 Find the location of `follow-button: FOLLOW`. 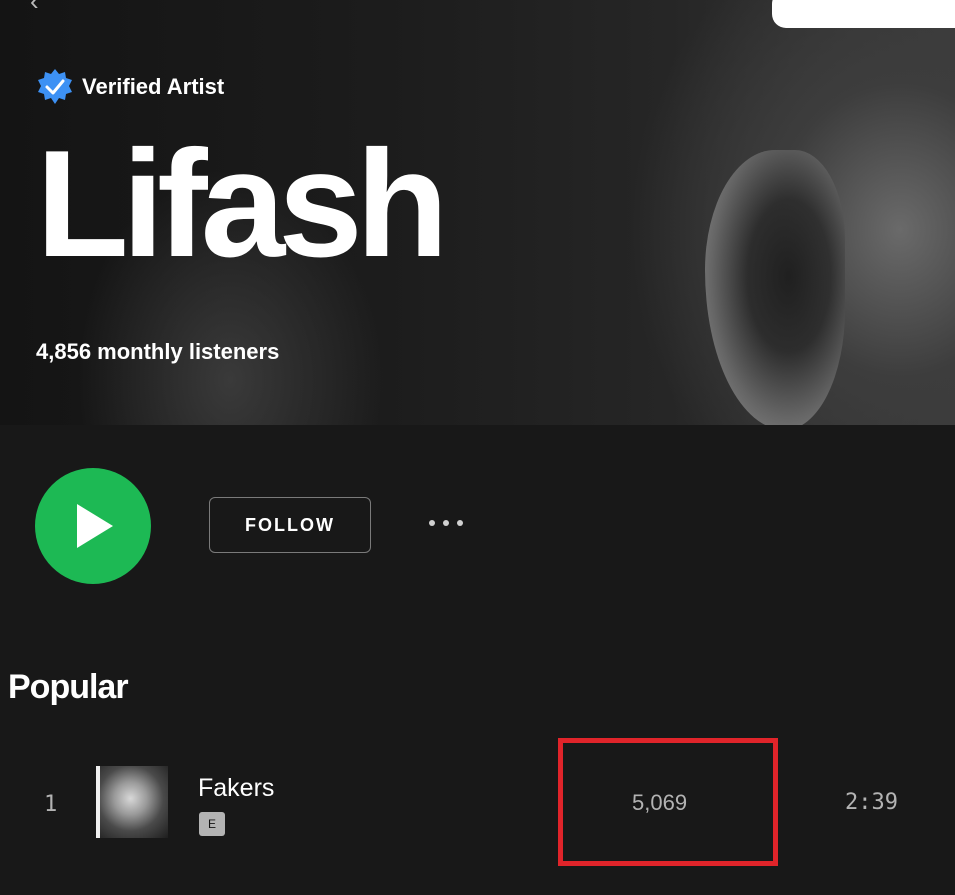

follow-button: FOLLOW is located at coordinates (290, 525).